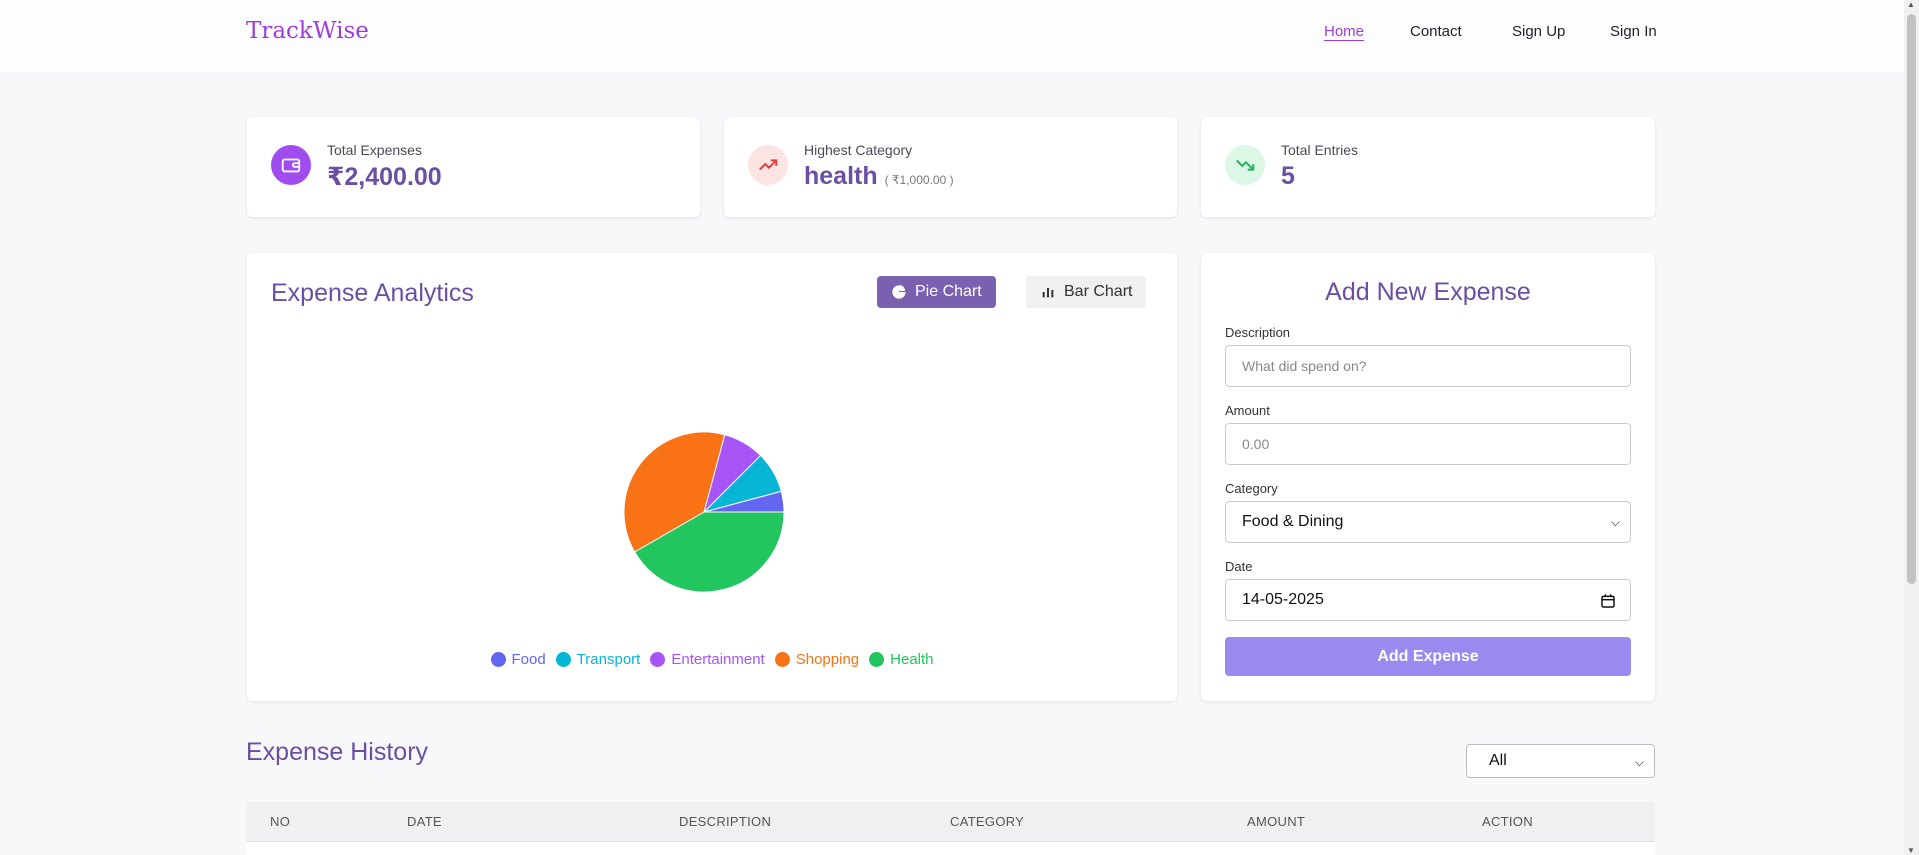 The height and width of the screenshot is (855, 1919). What do you see at coordinates (1428, 292) in the screenshot?
I see `form-title: Add New Expense` at bounding box center [1428, 292].